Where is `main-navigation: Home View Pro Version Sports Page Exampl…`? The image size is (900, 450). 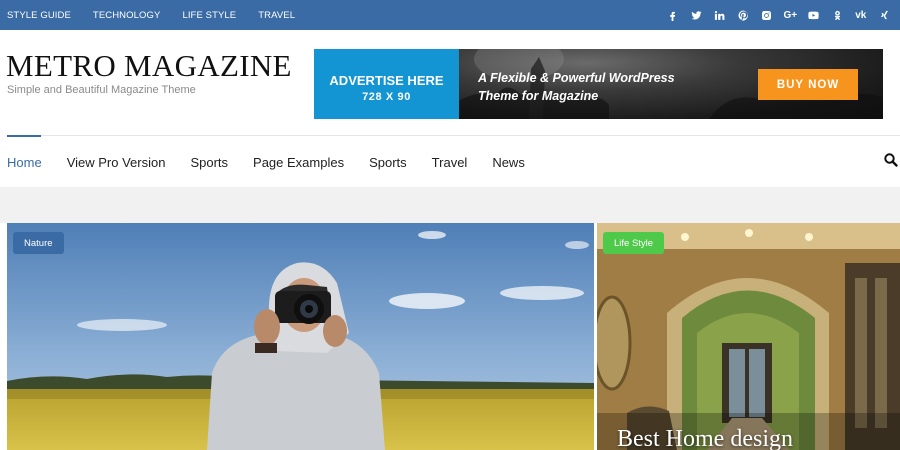 main-navigation: Home View Pro Version Sports Page Exampl… is located at coordinates (278, 162).